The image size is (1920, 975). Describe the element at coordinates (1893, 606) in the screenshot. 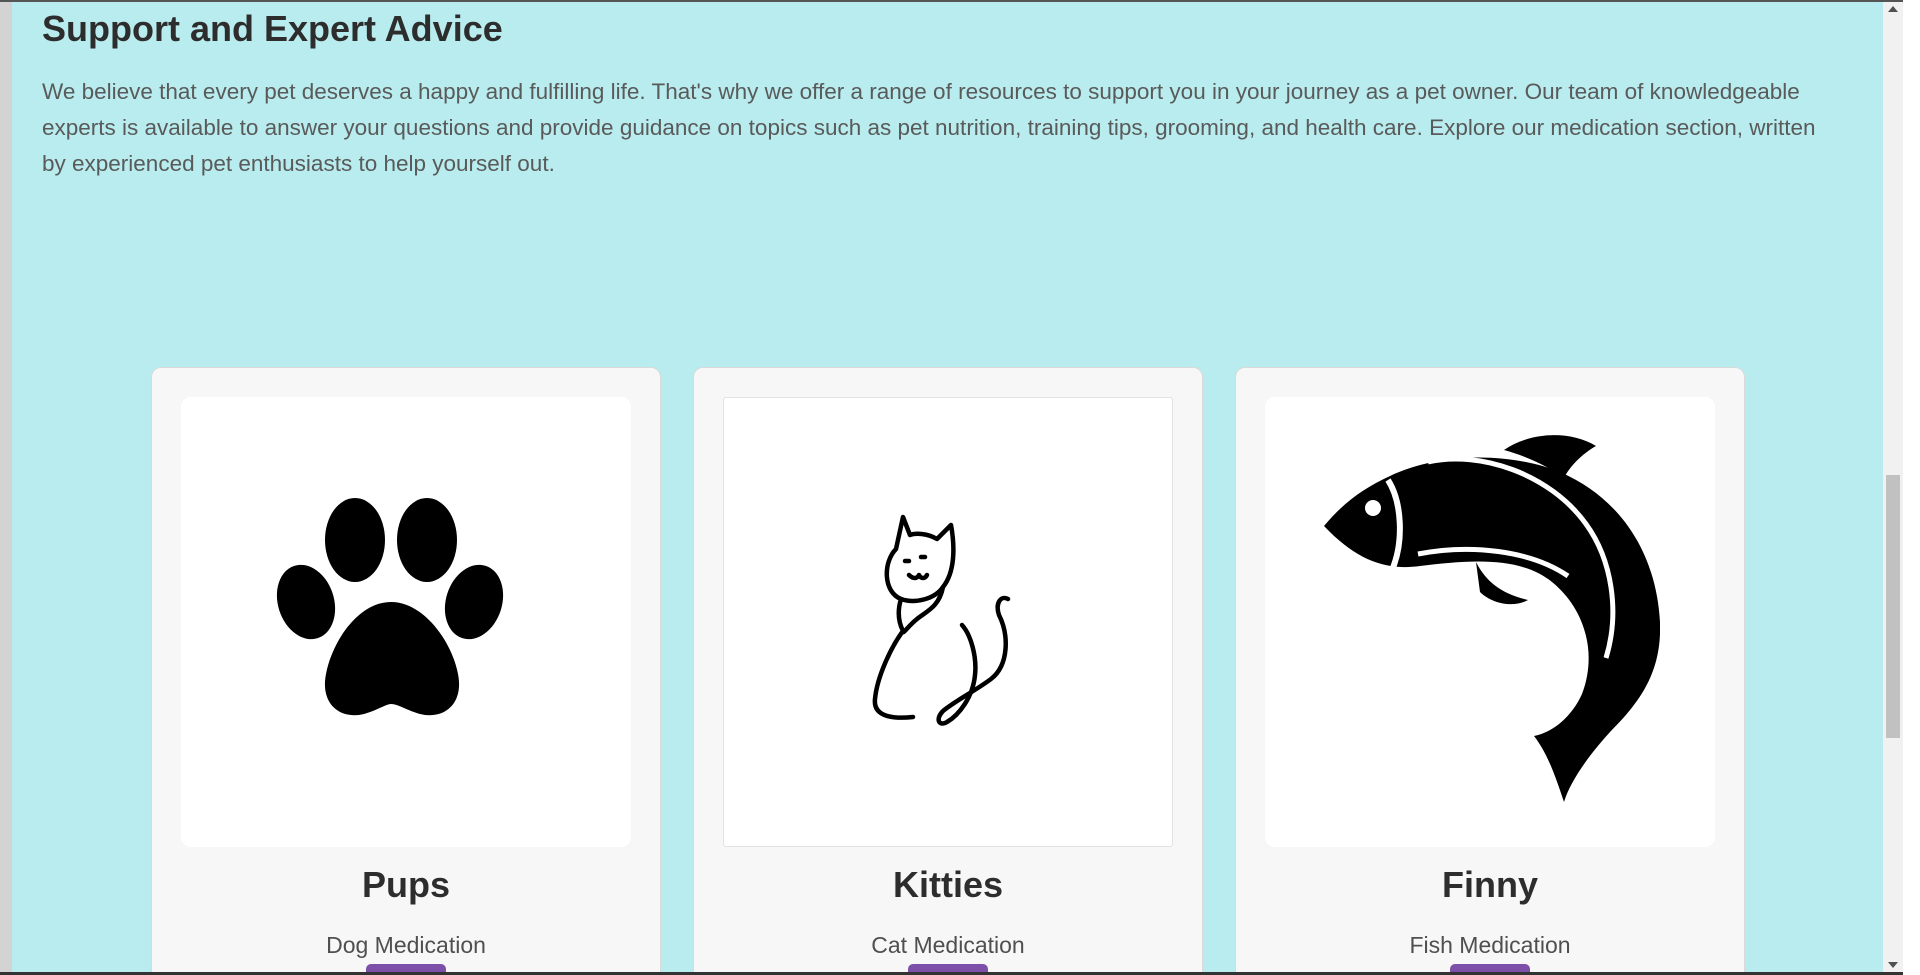

I see `scrollbar-thumb` at that location.